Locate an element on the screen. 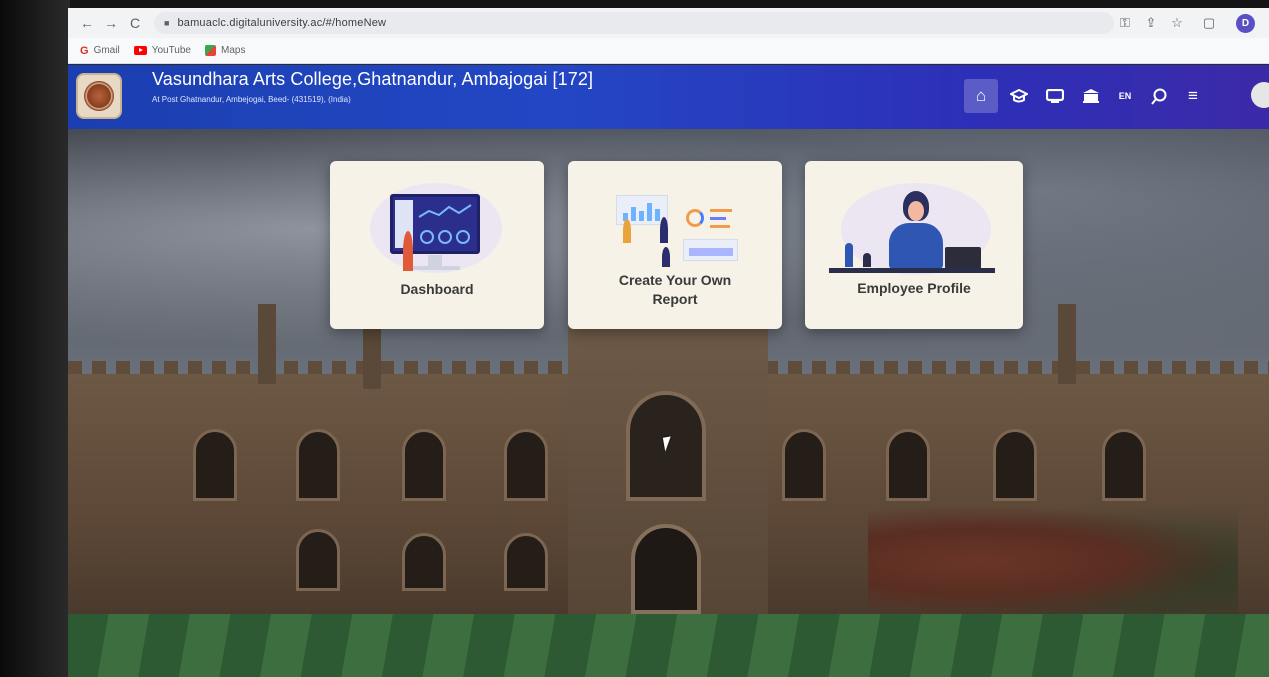  share-icon: ⇪ is located at coordinates (1151, 23).